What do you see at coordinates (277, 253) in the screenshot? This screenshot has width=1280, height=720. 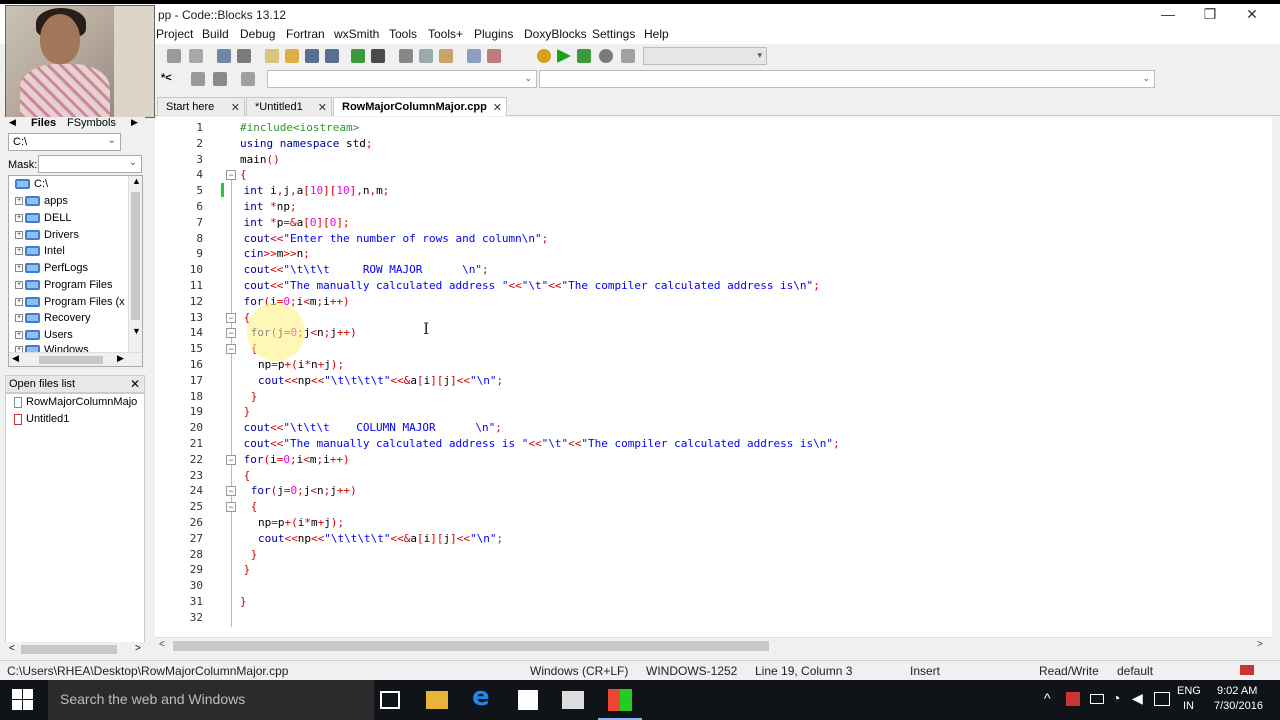 I see `code-line: cin>>m>>n;` at bounding box center [277, 253].